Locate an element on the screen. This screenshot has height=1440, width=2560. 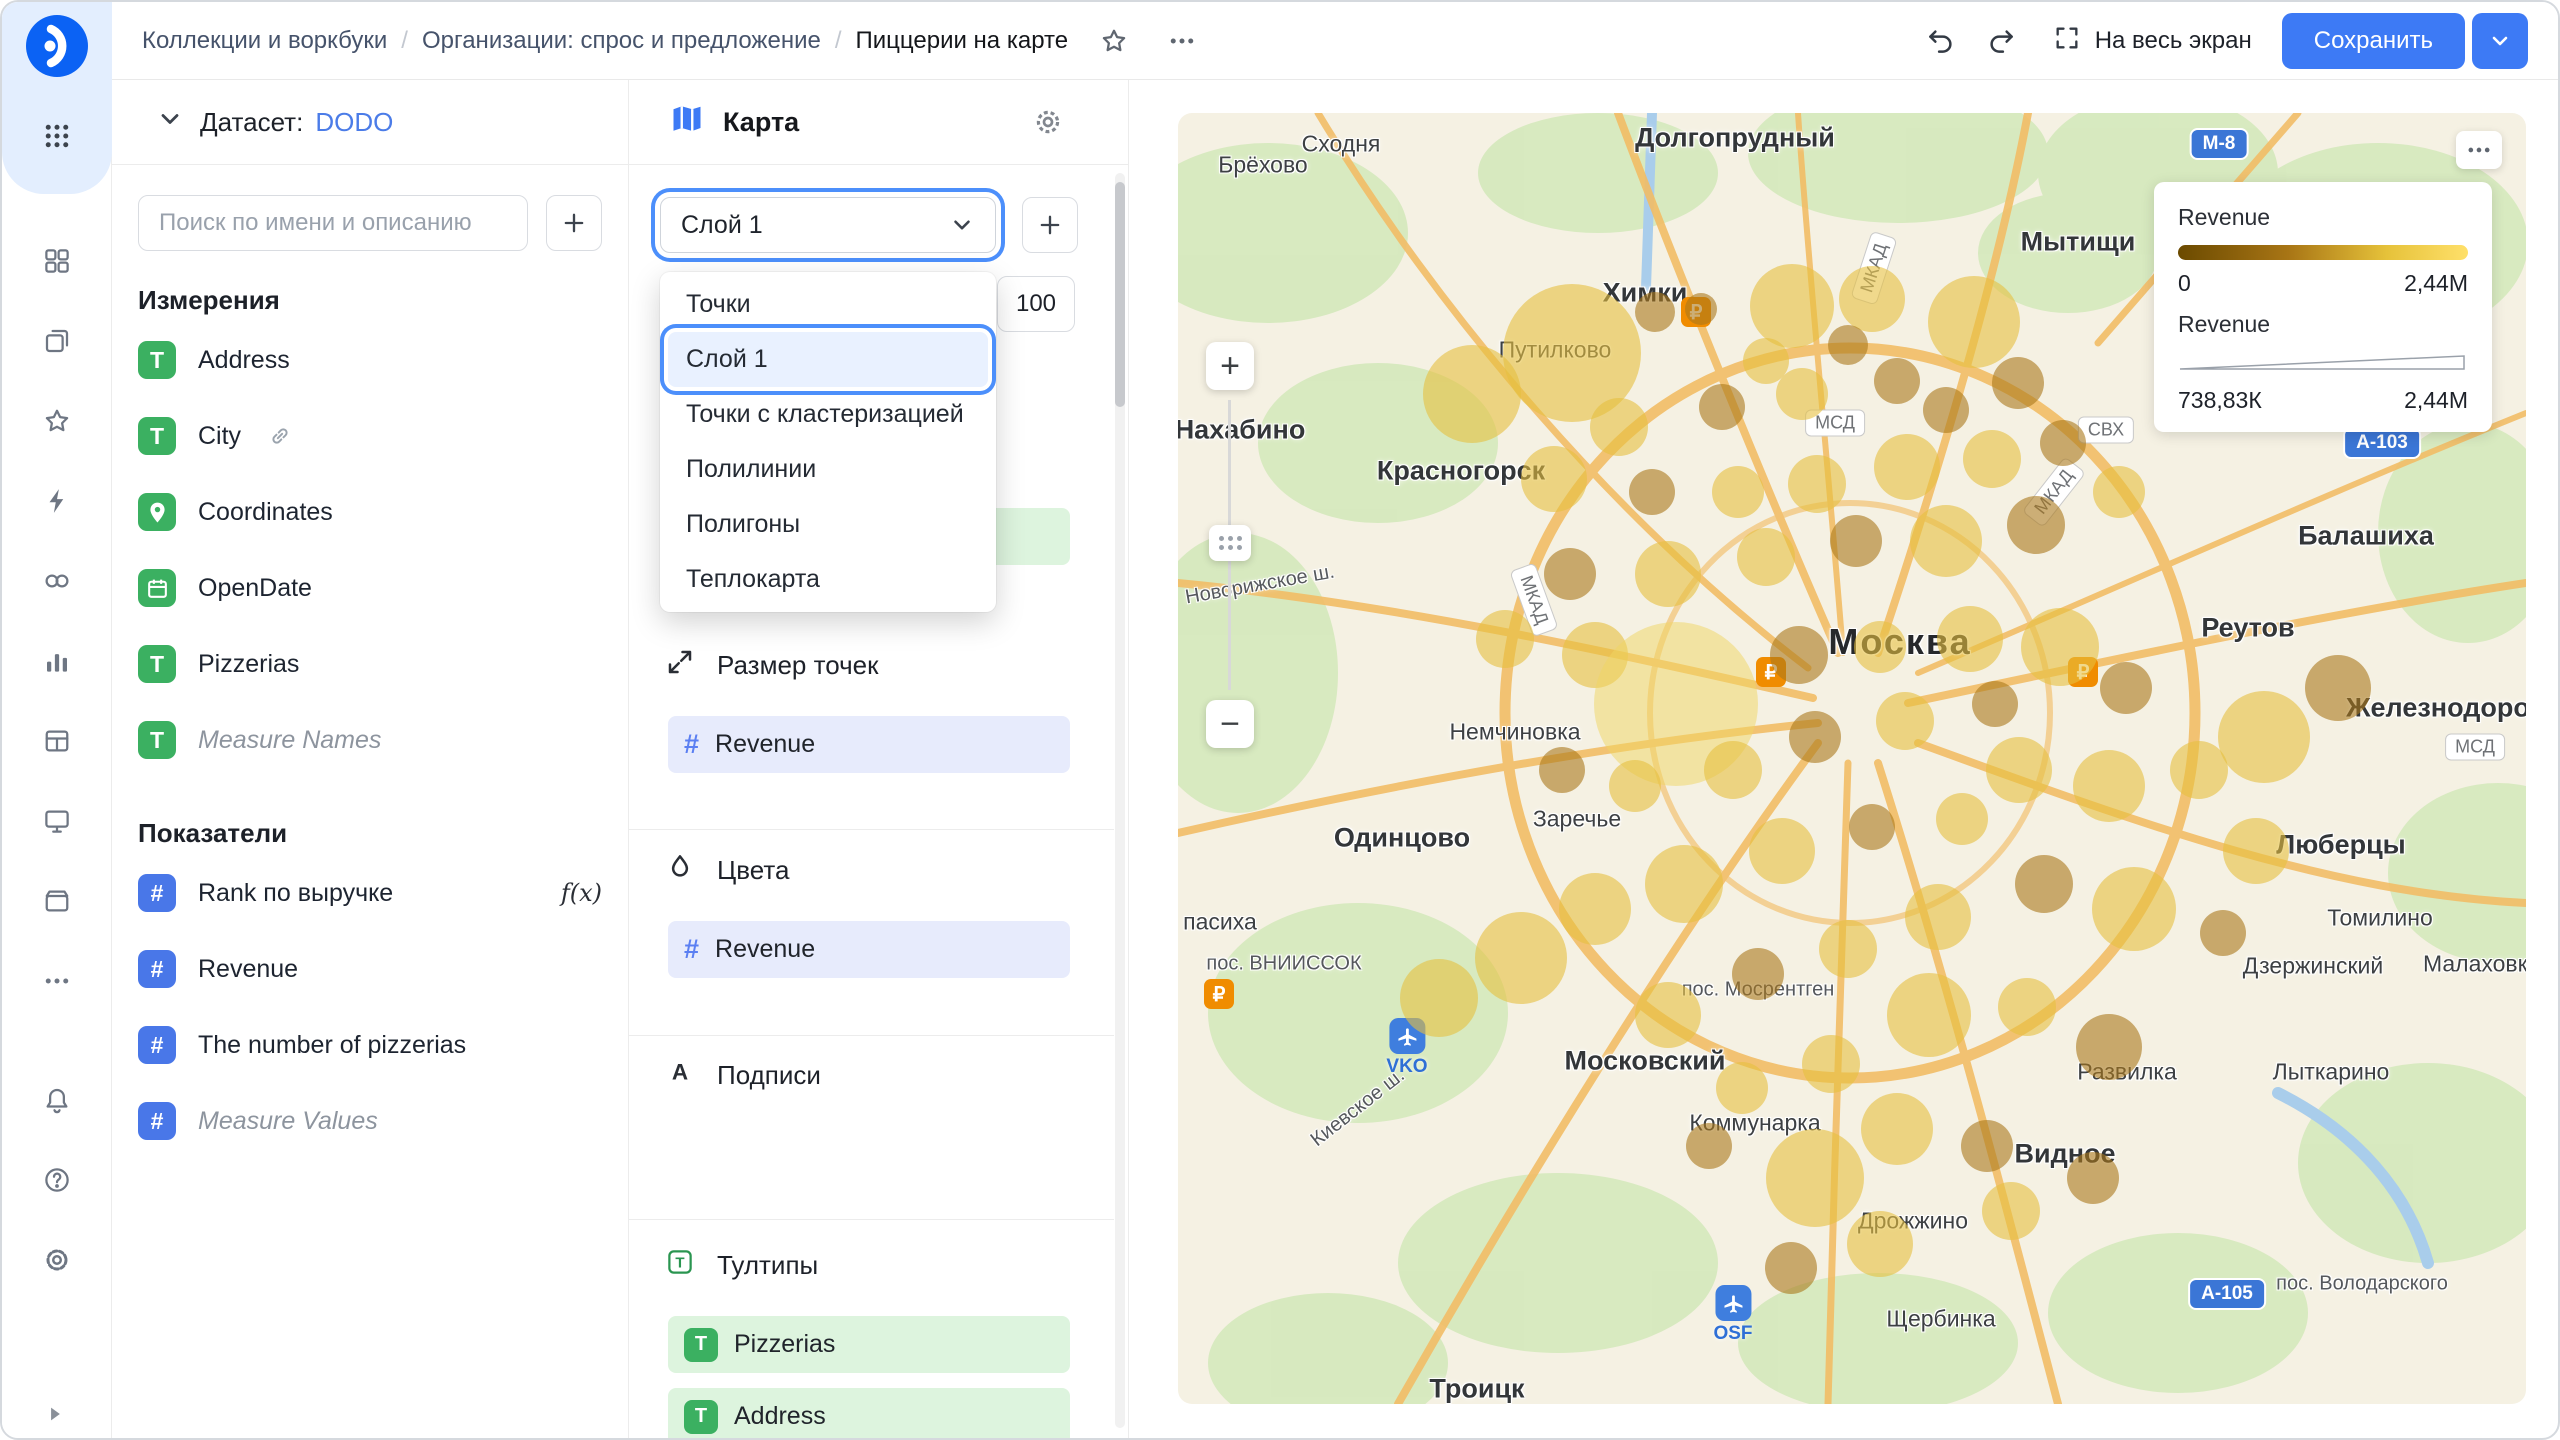
dataset-name-link: DODO is located at coordinates (354, 122).